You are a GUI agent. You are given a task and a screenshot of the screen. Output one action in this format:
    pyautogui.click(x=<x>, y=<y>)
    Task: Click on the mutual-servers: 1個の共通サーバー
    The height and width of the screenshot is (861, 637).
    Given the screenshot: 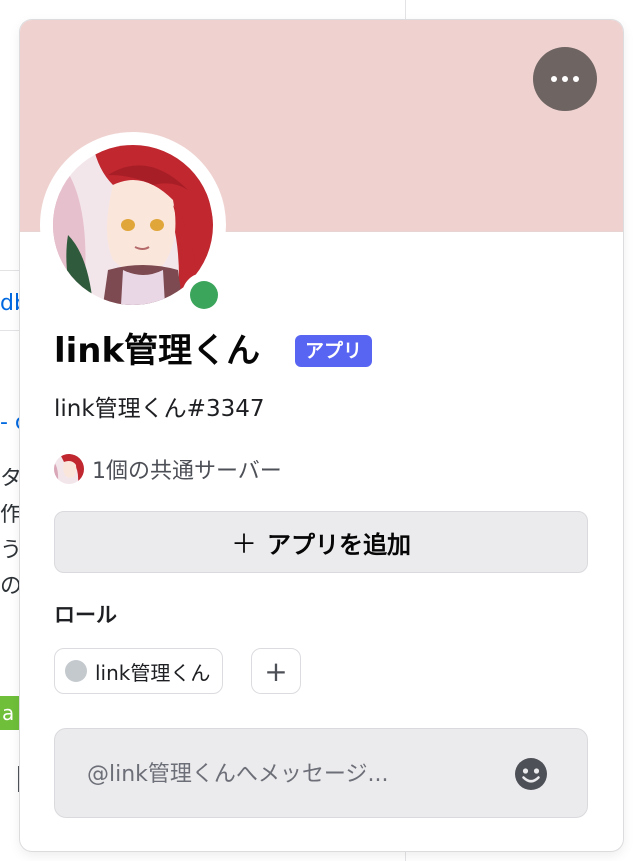 What is the action you would take?
    pyautogui.click(x=168, y=469)
    